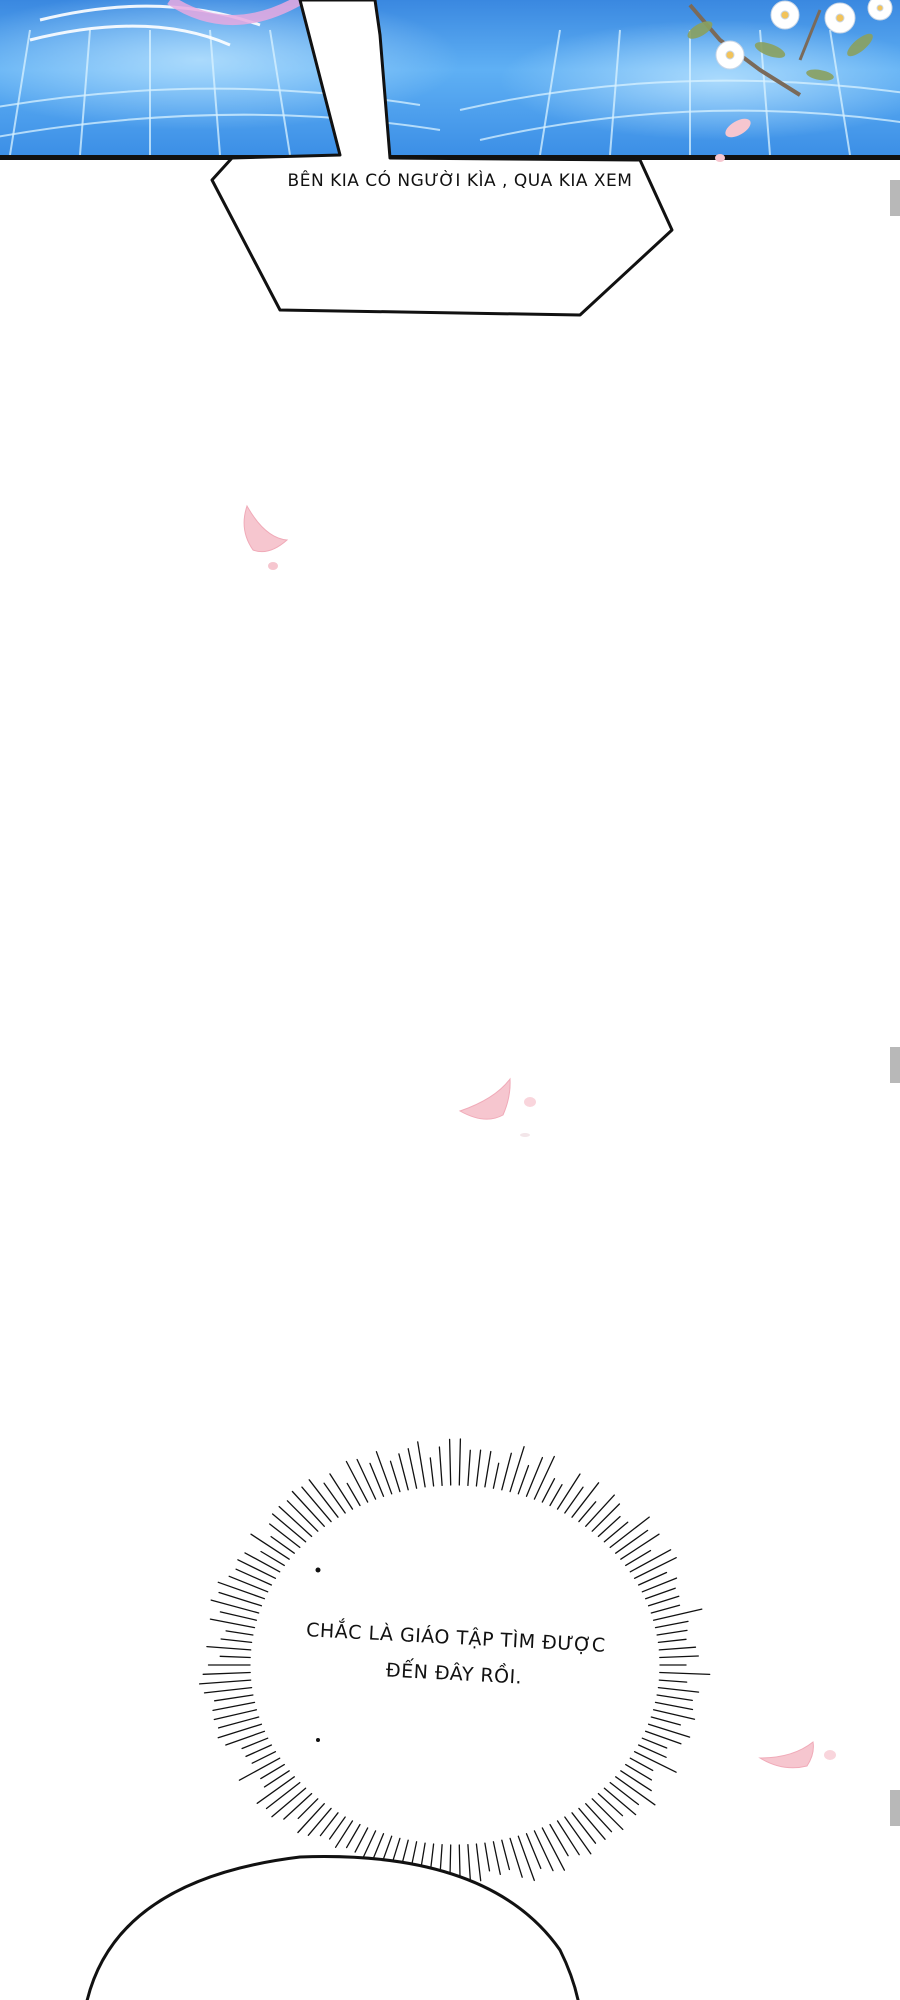 Image resolution: width=900 pixels, height=2000 pixels. What do you see at coordinates (460, 181) in the screenshot?
I see `speech-bubble-1-text: BÊN KIA CÓ NGƯỜI KÌA , QUA KIA XEM` at bounding box center [460, 181].